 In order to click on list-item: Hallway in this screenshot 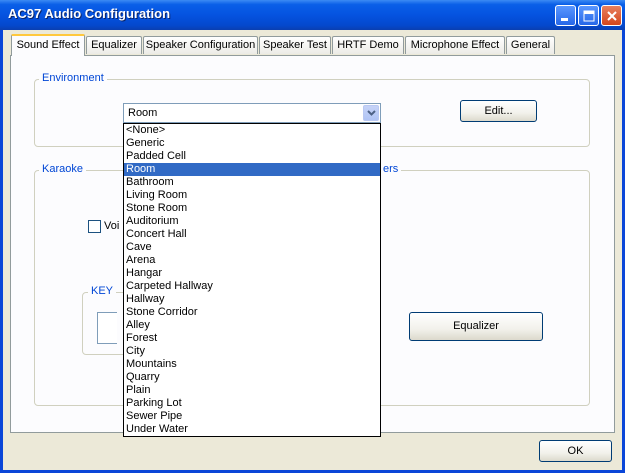, I will do `click(252, 299)`.